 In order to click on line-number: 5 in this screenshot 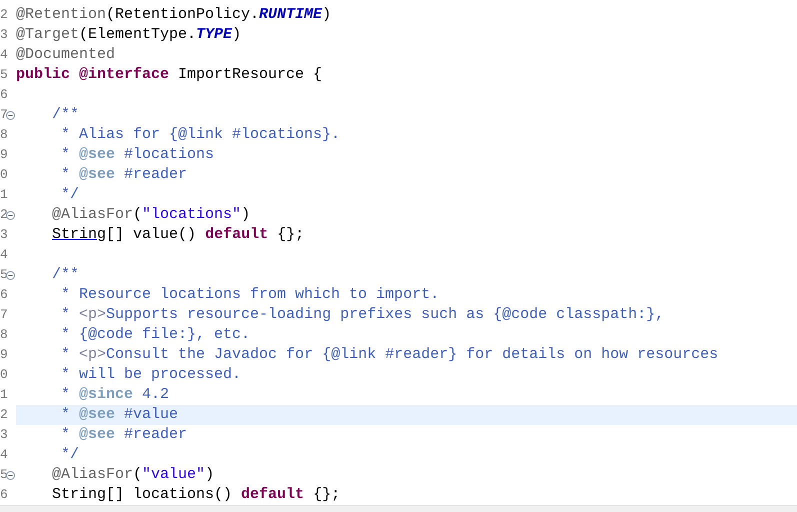, I will do `click(4, 75)`.